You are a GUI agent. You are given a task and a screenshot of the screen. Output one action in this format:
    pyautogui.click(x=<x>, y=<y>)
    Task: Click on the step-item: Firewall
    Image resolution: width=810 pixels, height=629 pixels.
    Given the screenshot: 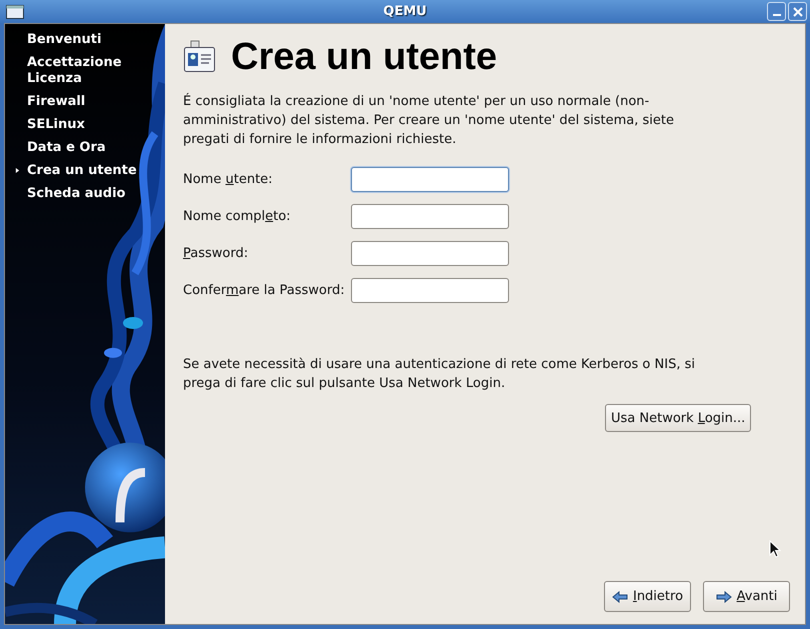 What is the action you would take?
    pyautogui.click(x=56, y=102)
    